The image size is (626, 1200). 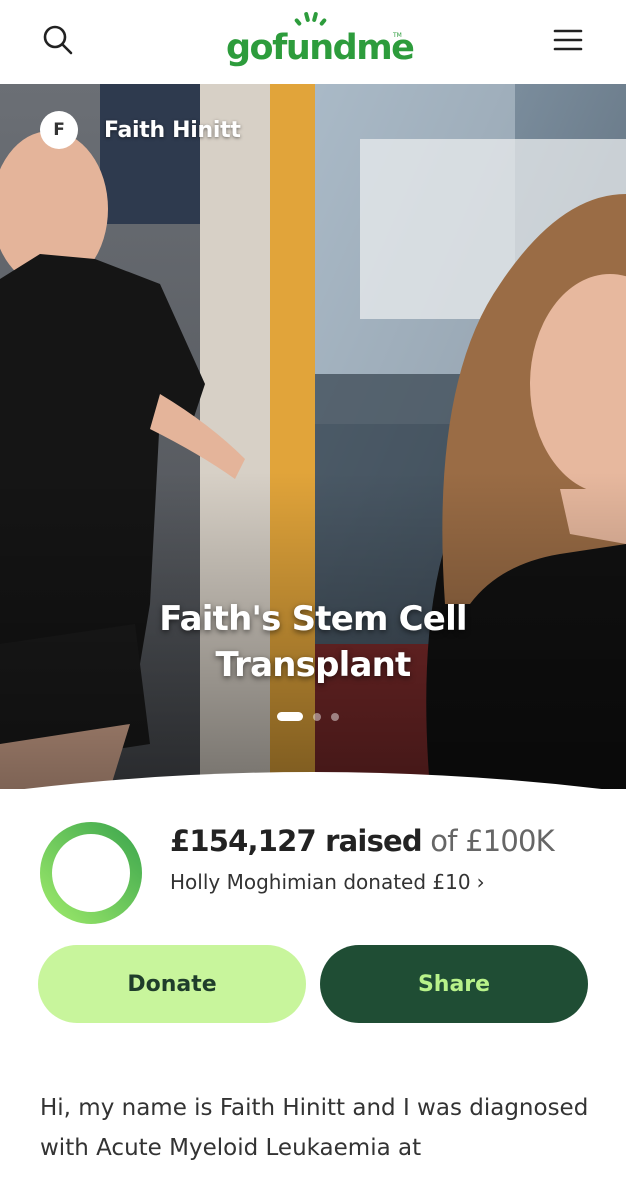 What do you see at coordinates (310, 19) in the screenshot?
I see `sprout-logo-icon` at bounding box center [310, 19].